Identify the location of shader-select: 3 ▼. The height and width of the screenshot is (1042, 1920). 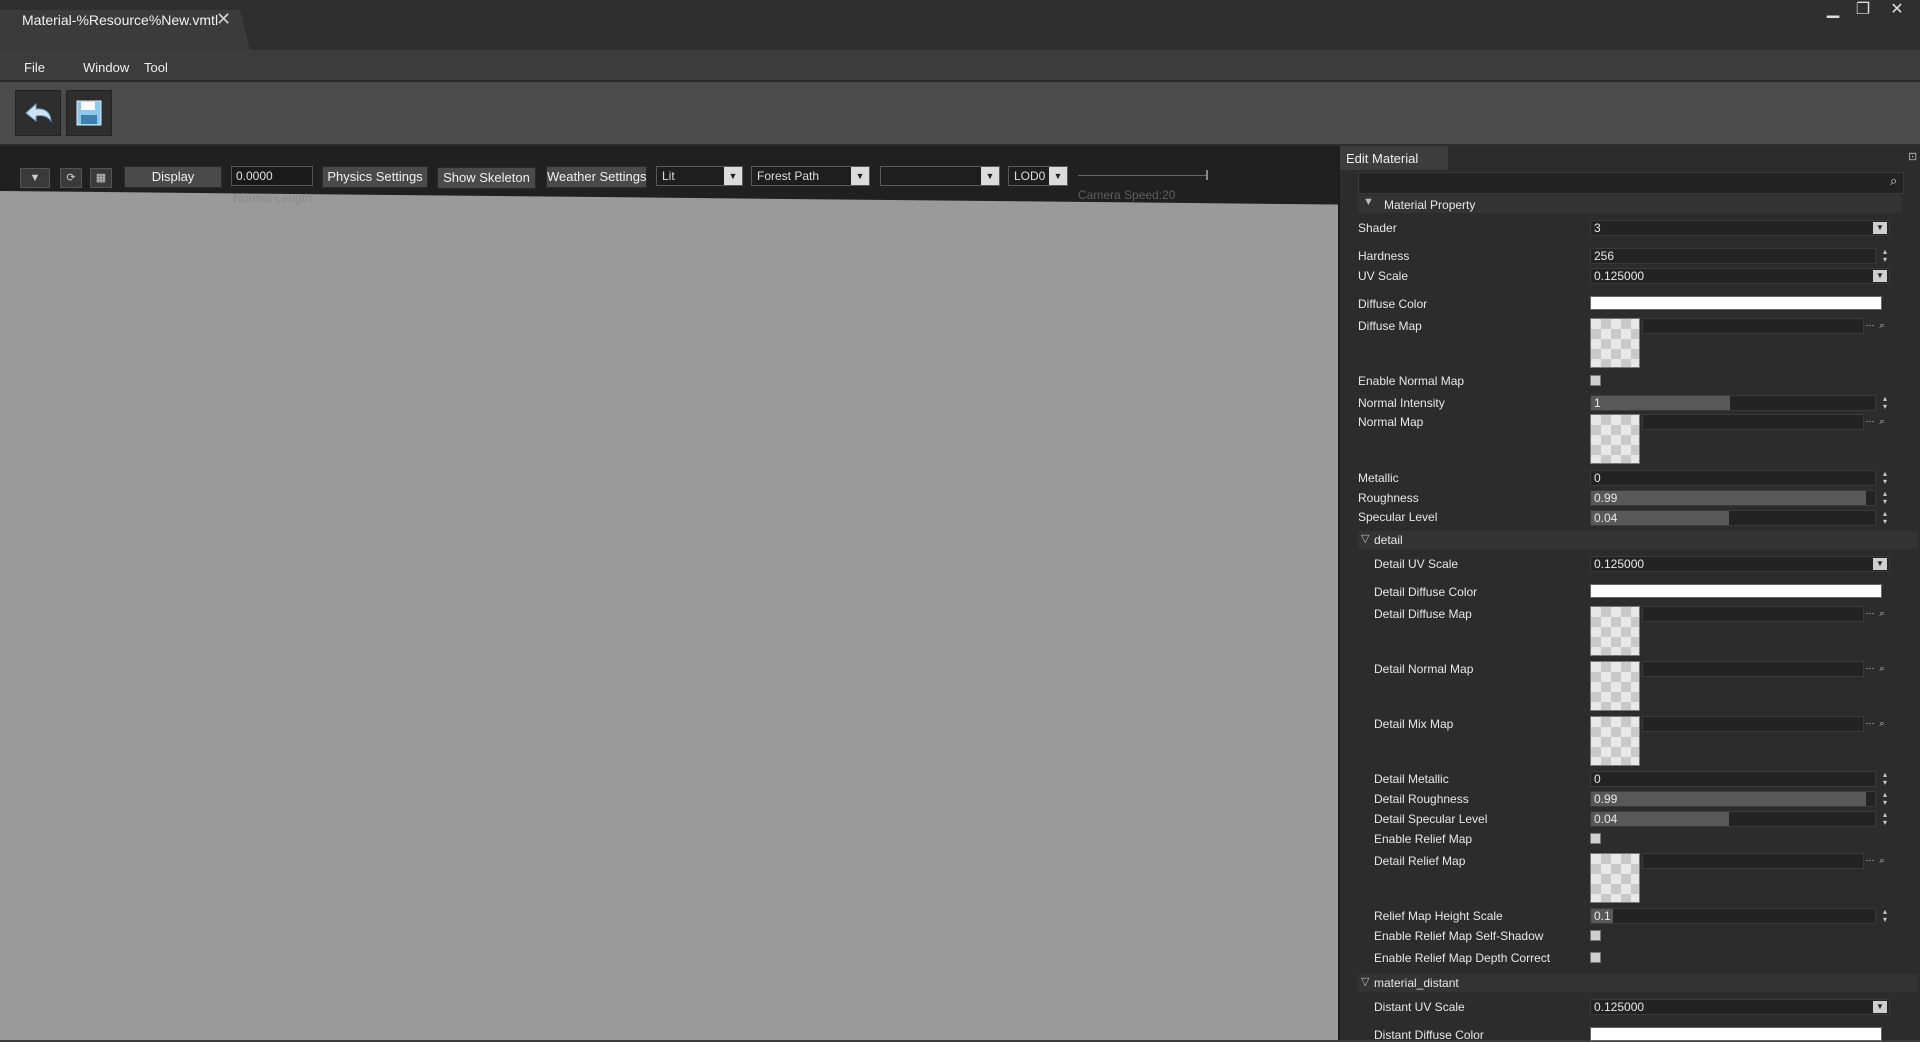
(1740, 228).